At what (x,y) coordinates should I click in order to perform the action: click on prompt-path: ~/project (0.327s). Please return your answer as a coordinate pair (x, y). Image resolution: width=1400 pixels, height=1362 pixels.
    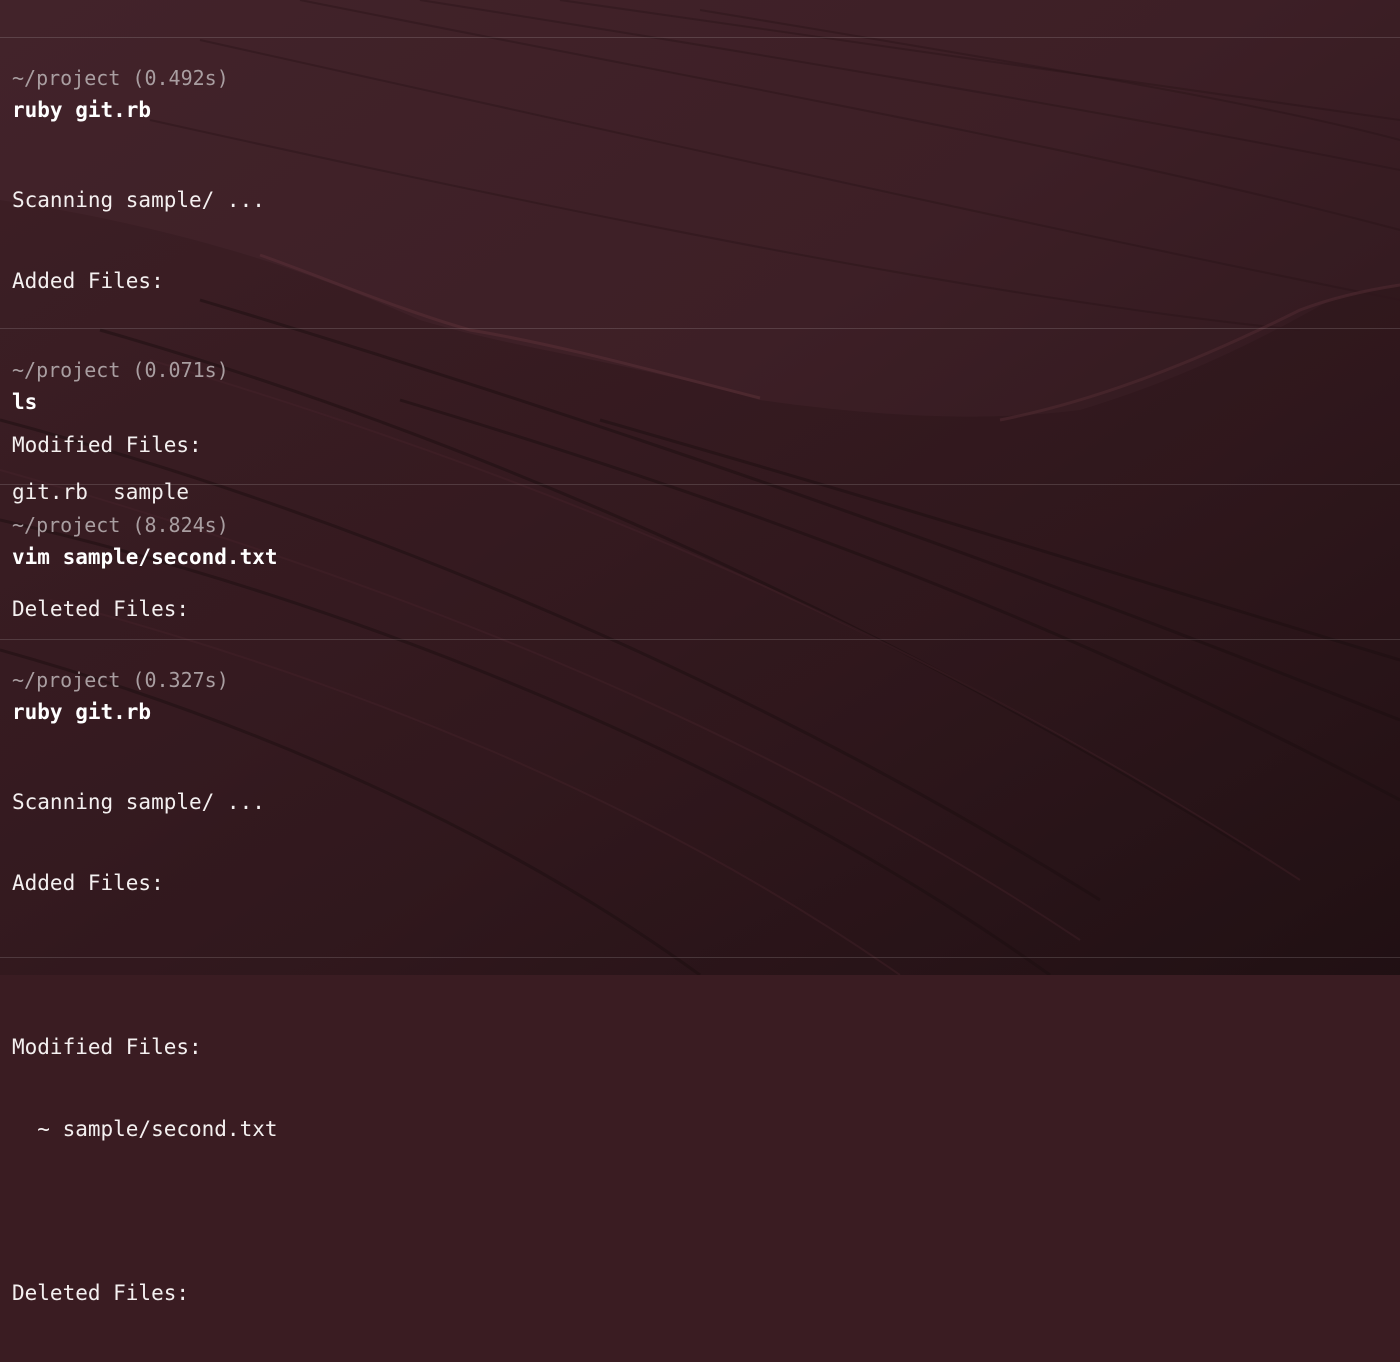
    Looking at the image, I should click on (120, 680).